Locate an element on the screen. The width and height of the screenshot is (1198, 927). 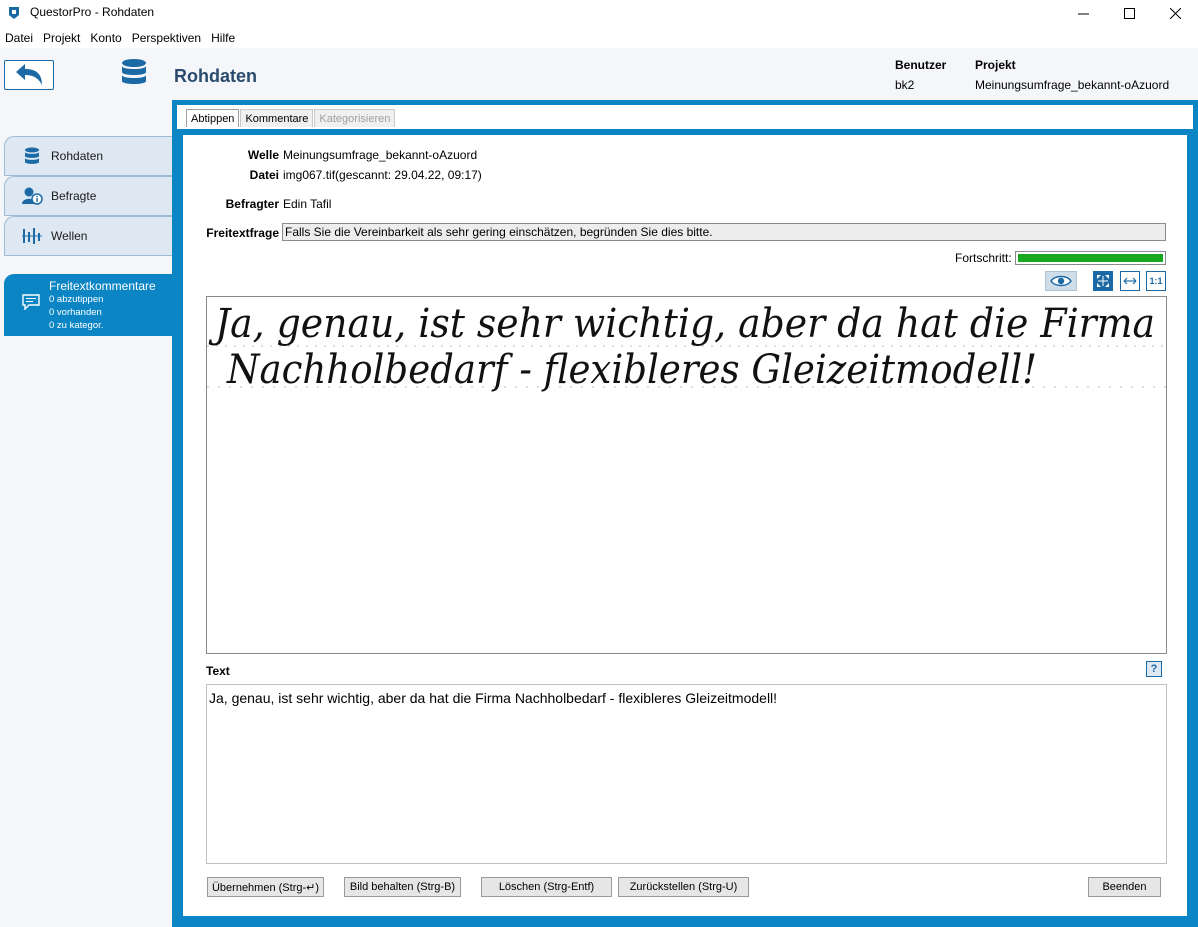
help-button: ? is located at coordinates (1154, 669).